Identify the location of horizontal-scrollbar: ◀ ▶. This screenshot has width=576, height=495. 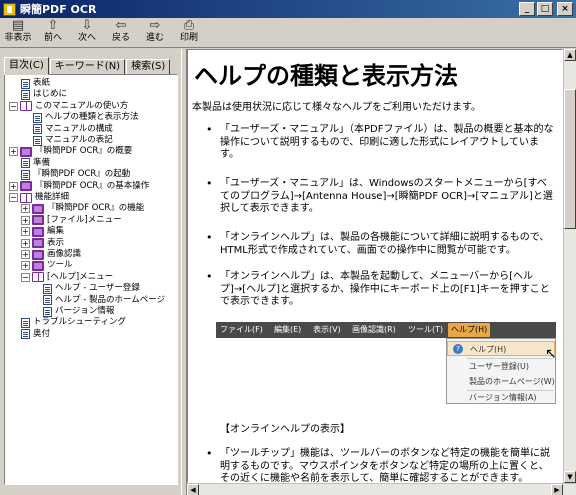
(381, 489).